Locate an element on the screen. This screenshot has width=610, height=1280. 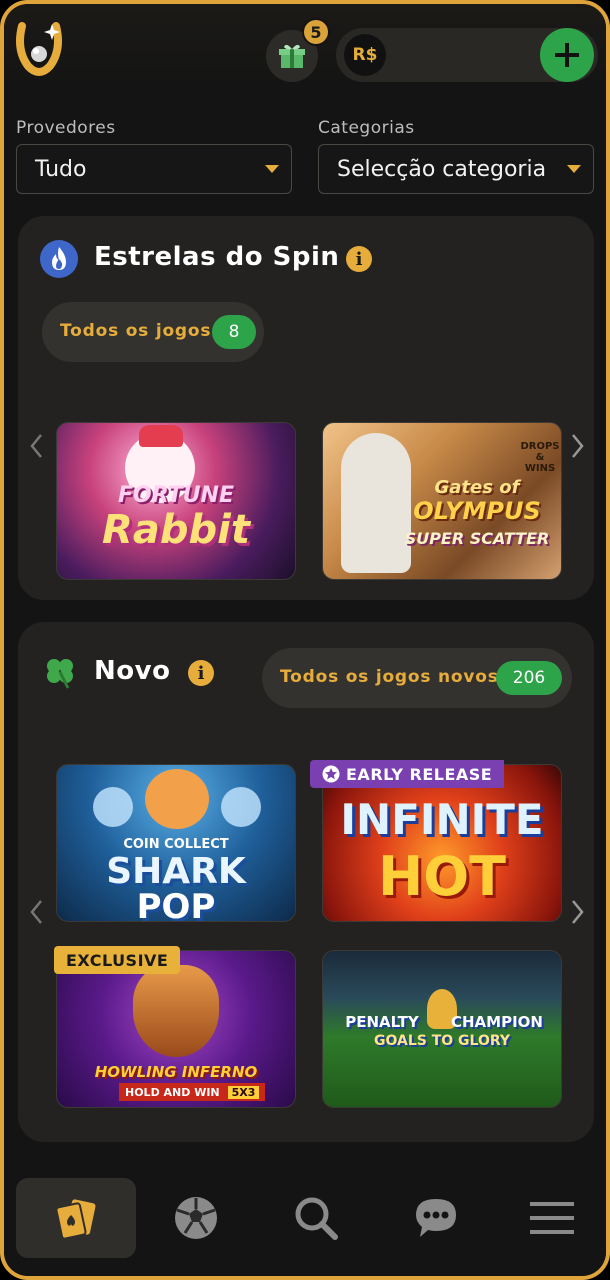
hold-and-win-badge: HOLD AND WIN 5X3 is located at coordinates (192, 1092).